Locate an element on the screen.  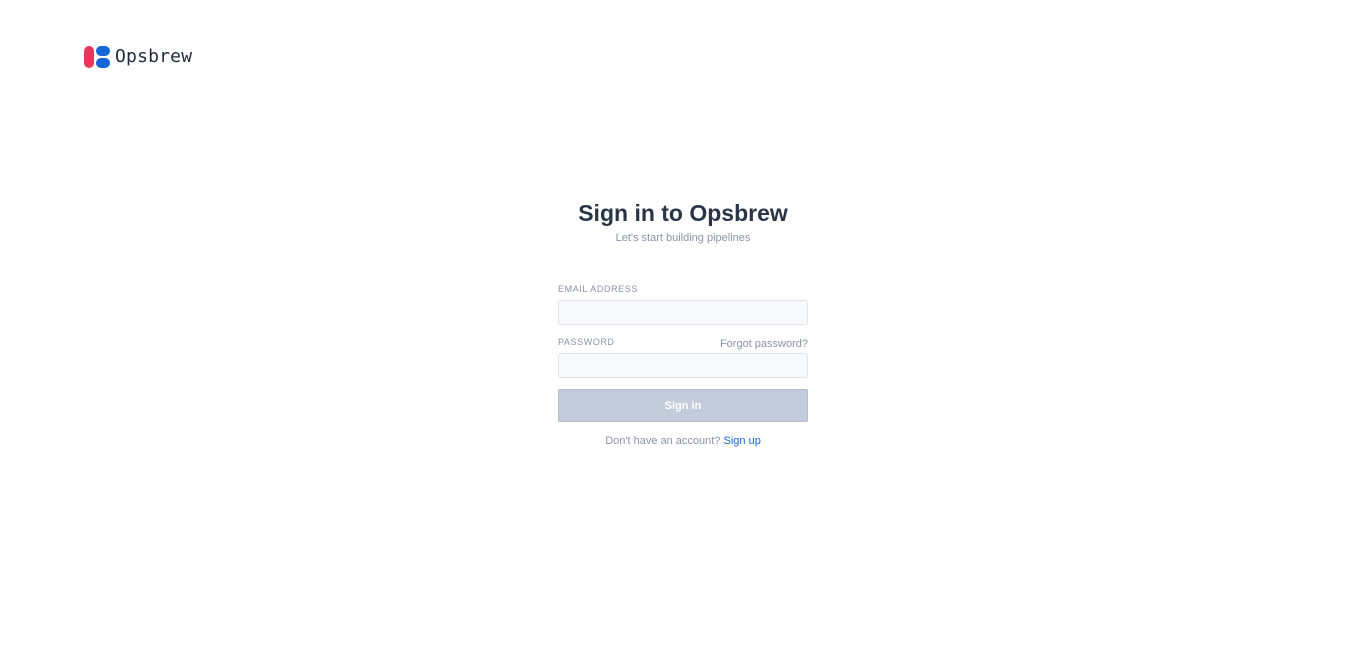
password-field-group: PASSWORD Forgot password? is located at coordinates (683, 356).